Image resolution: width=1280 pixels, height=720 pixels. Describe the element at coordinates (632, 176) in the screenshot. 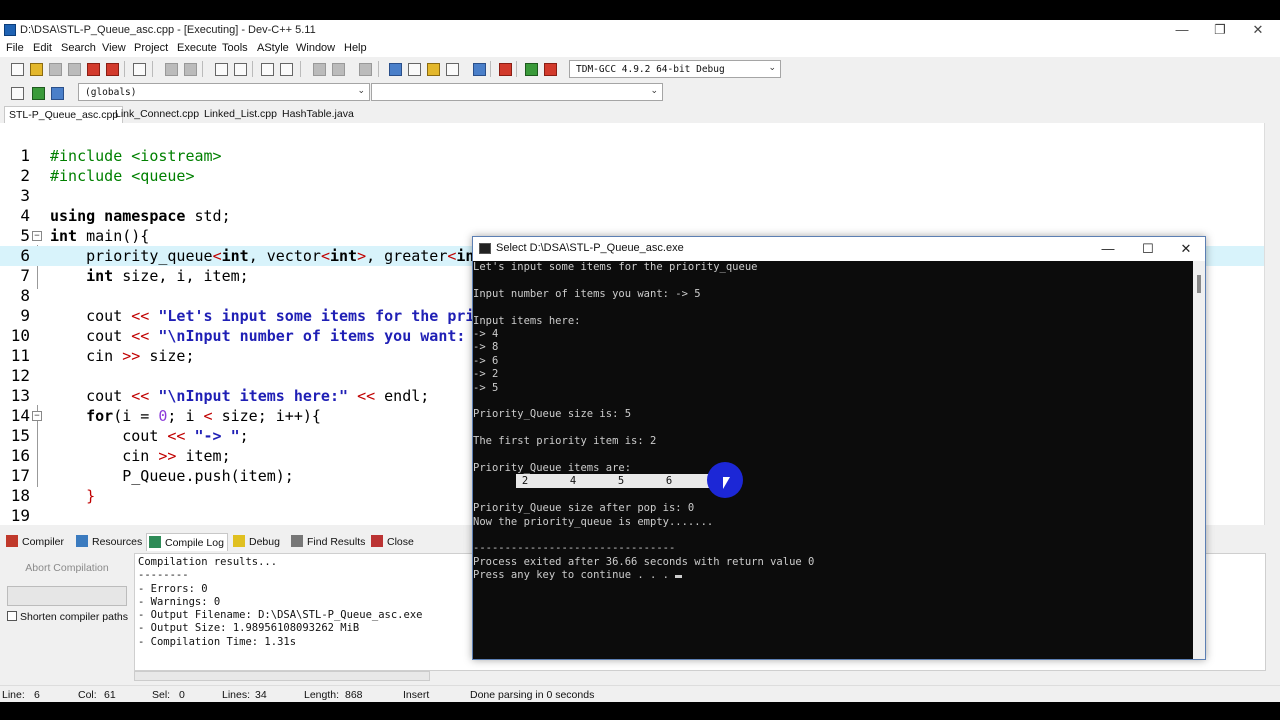

I see `code-line: 2 #include <queue>` at that location.